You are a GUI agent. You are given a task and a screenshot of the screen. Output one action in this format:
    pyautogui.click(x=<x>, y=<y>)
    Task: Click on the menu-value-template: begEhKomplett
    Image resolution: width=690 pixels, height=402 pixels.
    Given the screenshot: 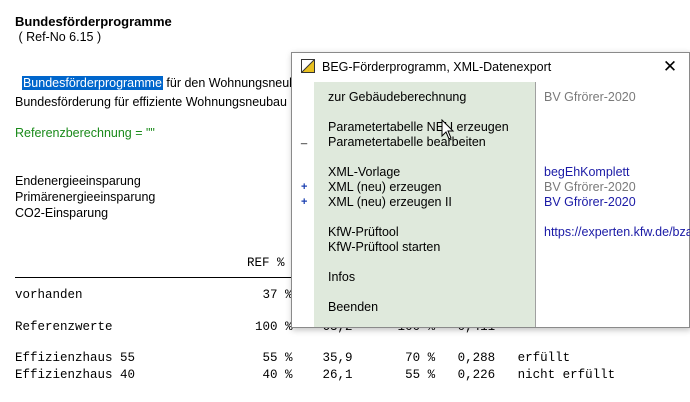 What is the action you would take?
    pyautogui.click(x=587, y=172)
    